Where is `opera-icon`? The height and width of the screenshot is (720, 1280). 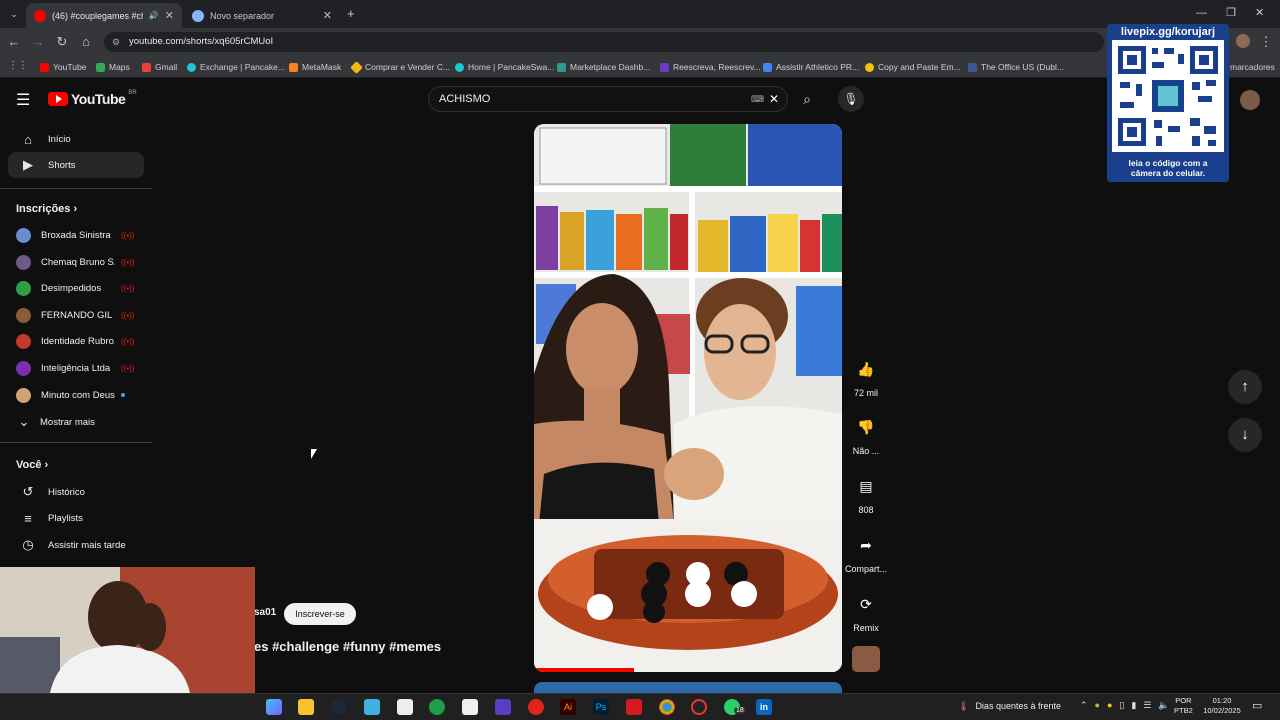
opera-icon is located at coordinates (536, 707).